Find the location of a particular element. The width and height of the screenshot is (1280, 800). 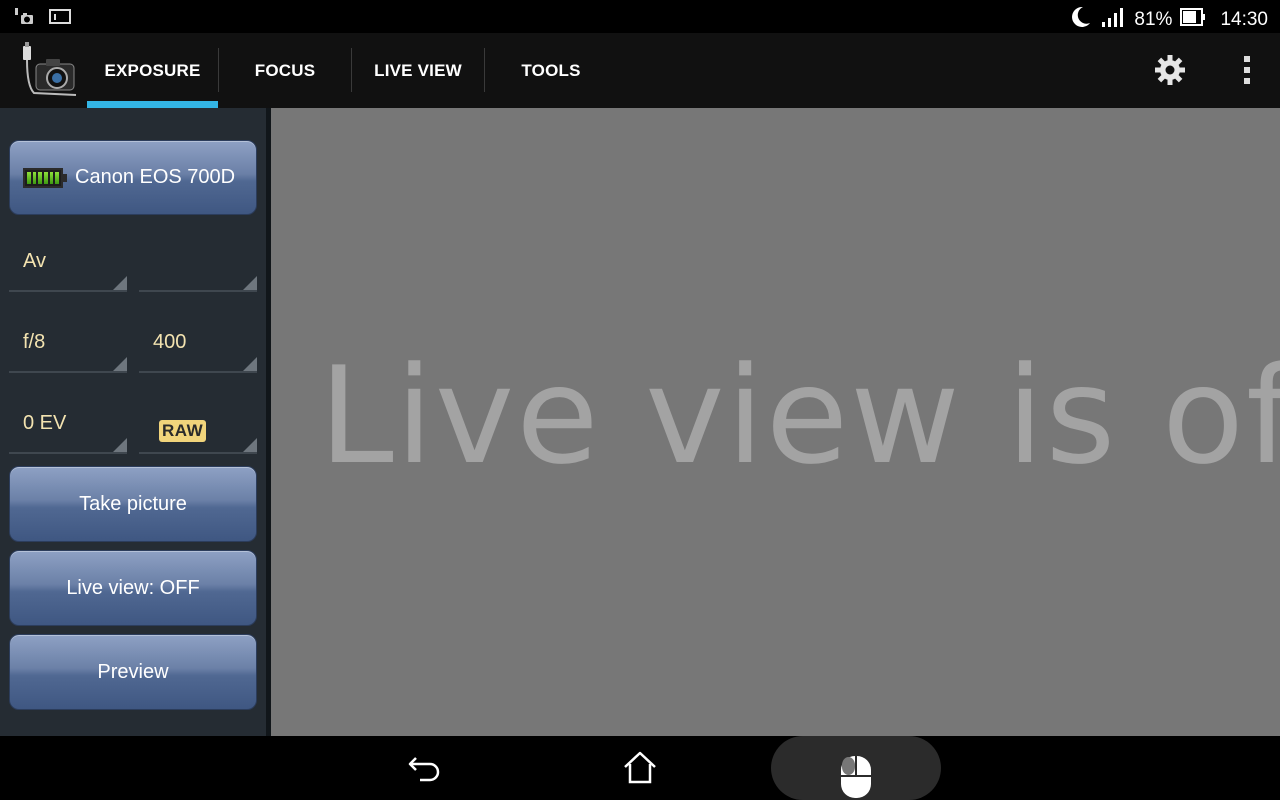

live-view-toggle-button: Live view: OFF is located at coordinates (133, 588).